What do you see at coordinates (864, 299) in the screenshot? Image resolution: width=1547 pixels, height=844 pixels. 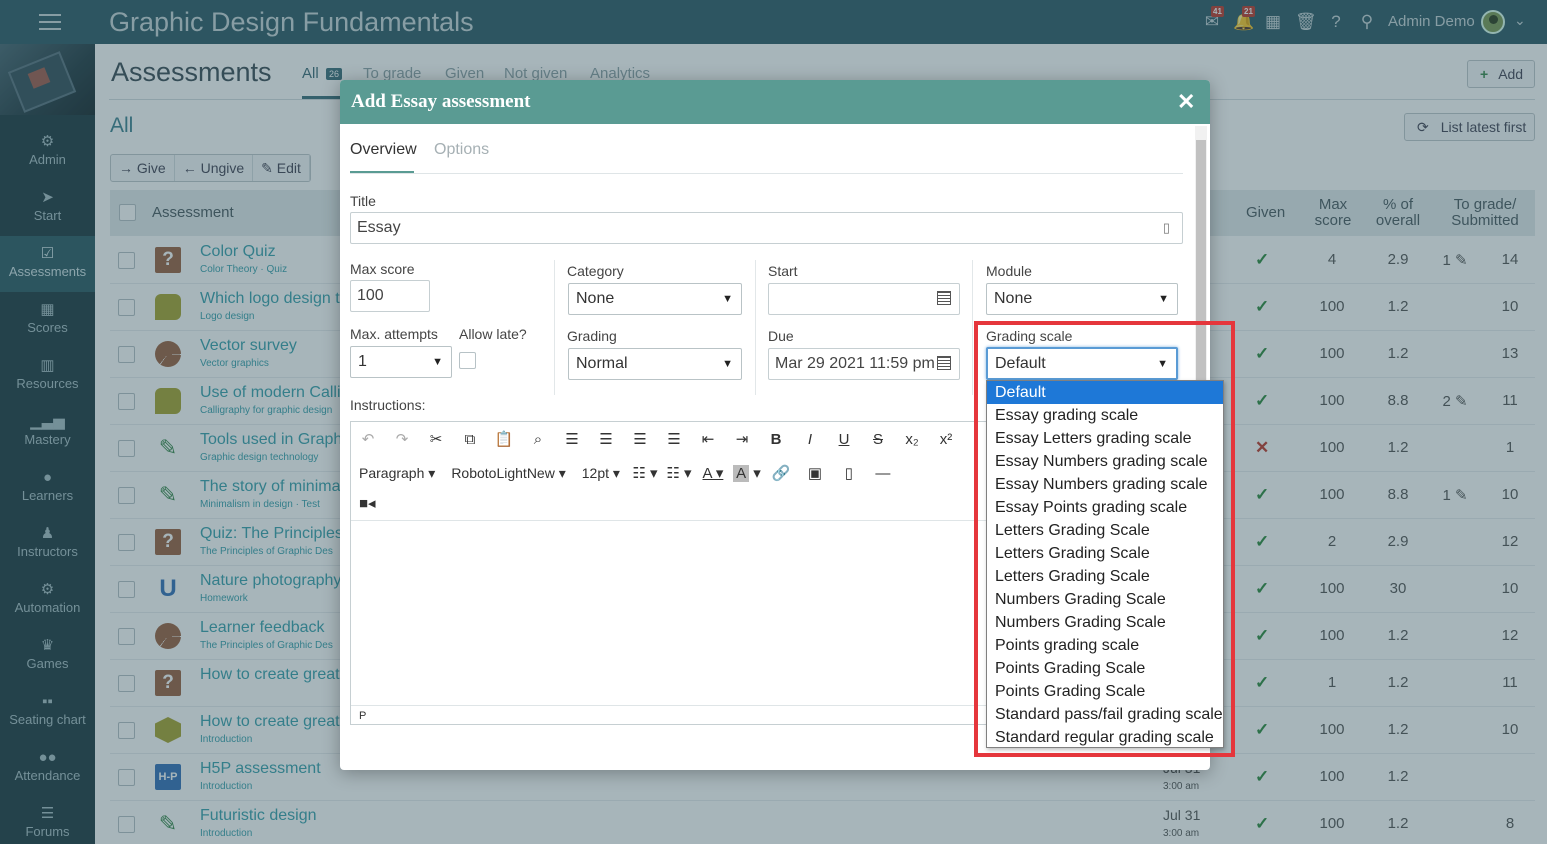 I see `start-date-input` at bounding box center [864, 299].